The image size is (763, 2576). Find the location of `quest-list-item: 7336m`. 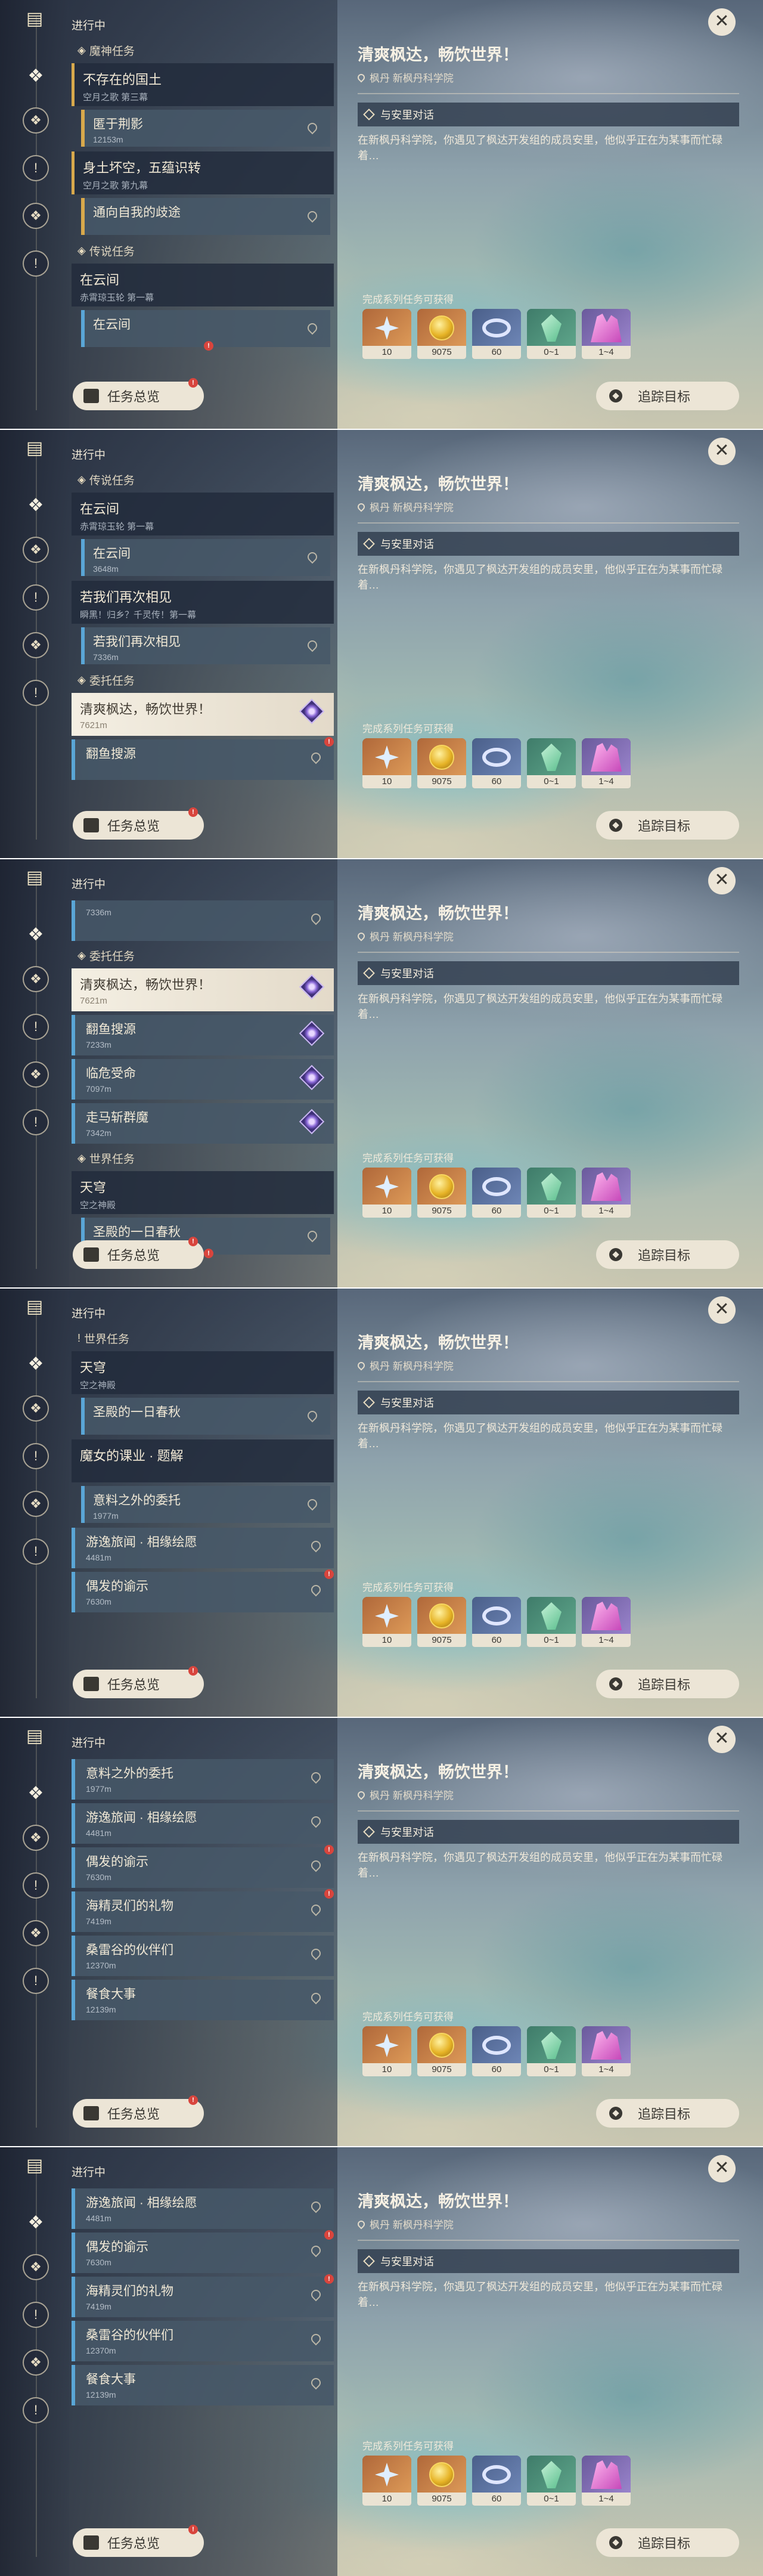

quest-list-item: 7336m is located at coordinates (203, 920).